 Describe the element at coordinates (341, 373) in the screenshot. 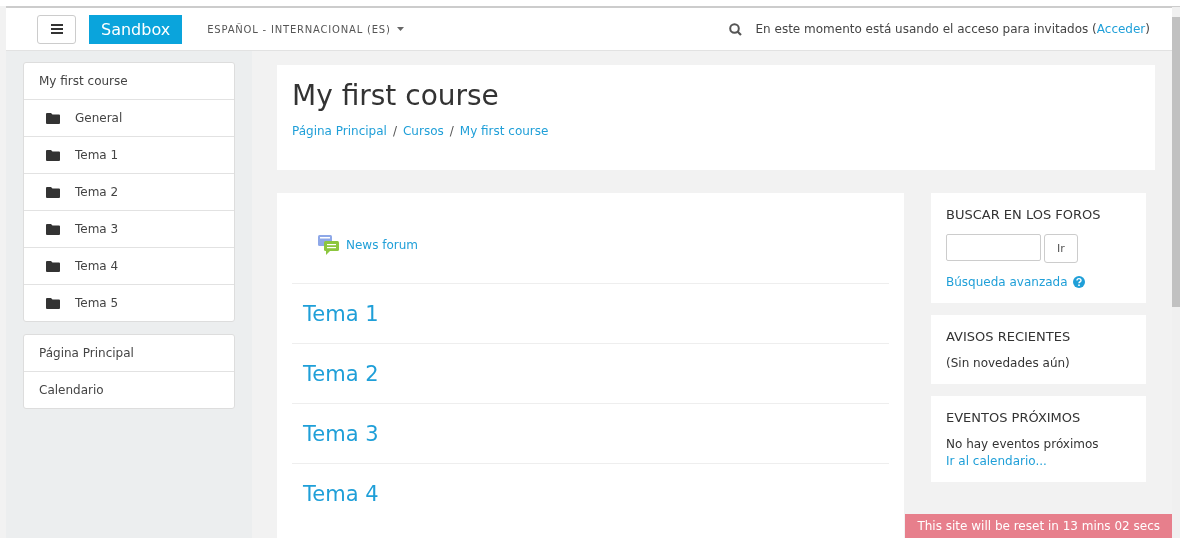

I see `section-title: Tema 2` at that location.